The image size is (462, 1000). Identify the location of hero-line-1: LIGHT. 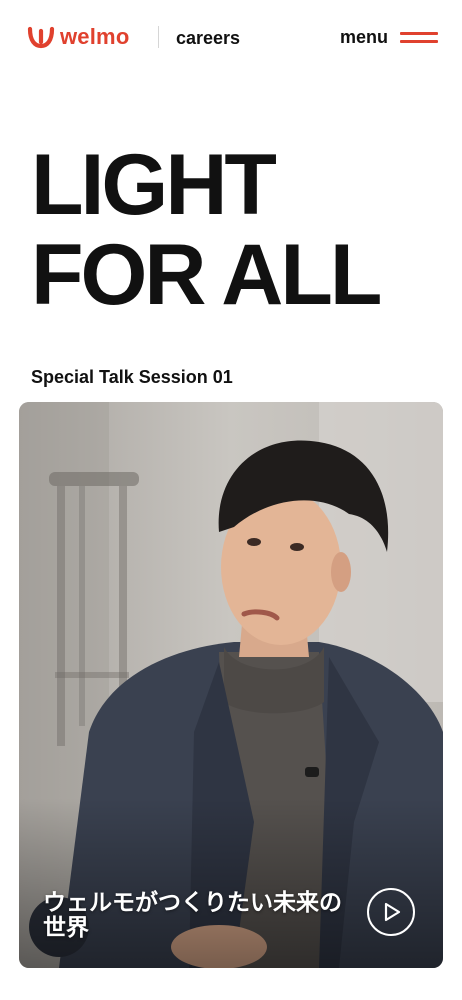
(154, 185).